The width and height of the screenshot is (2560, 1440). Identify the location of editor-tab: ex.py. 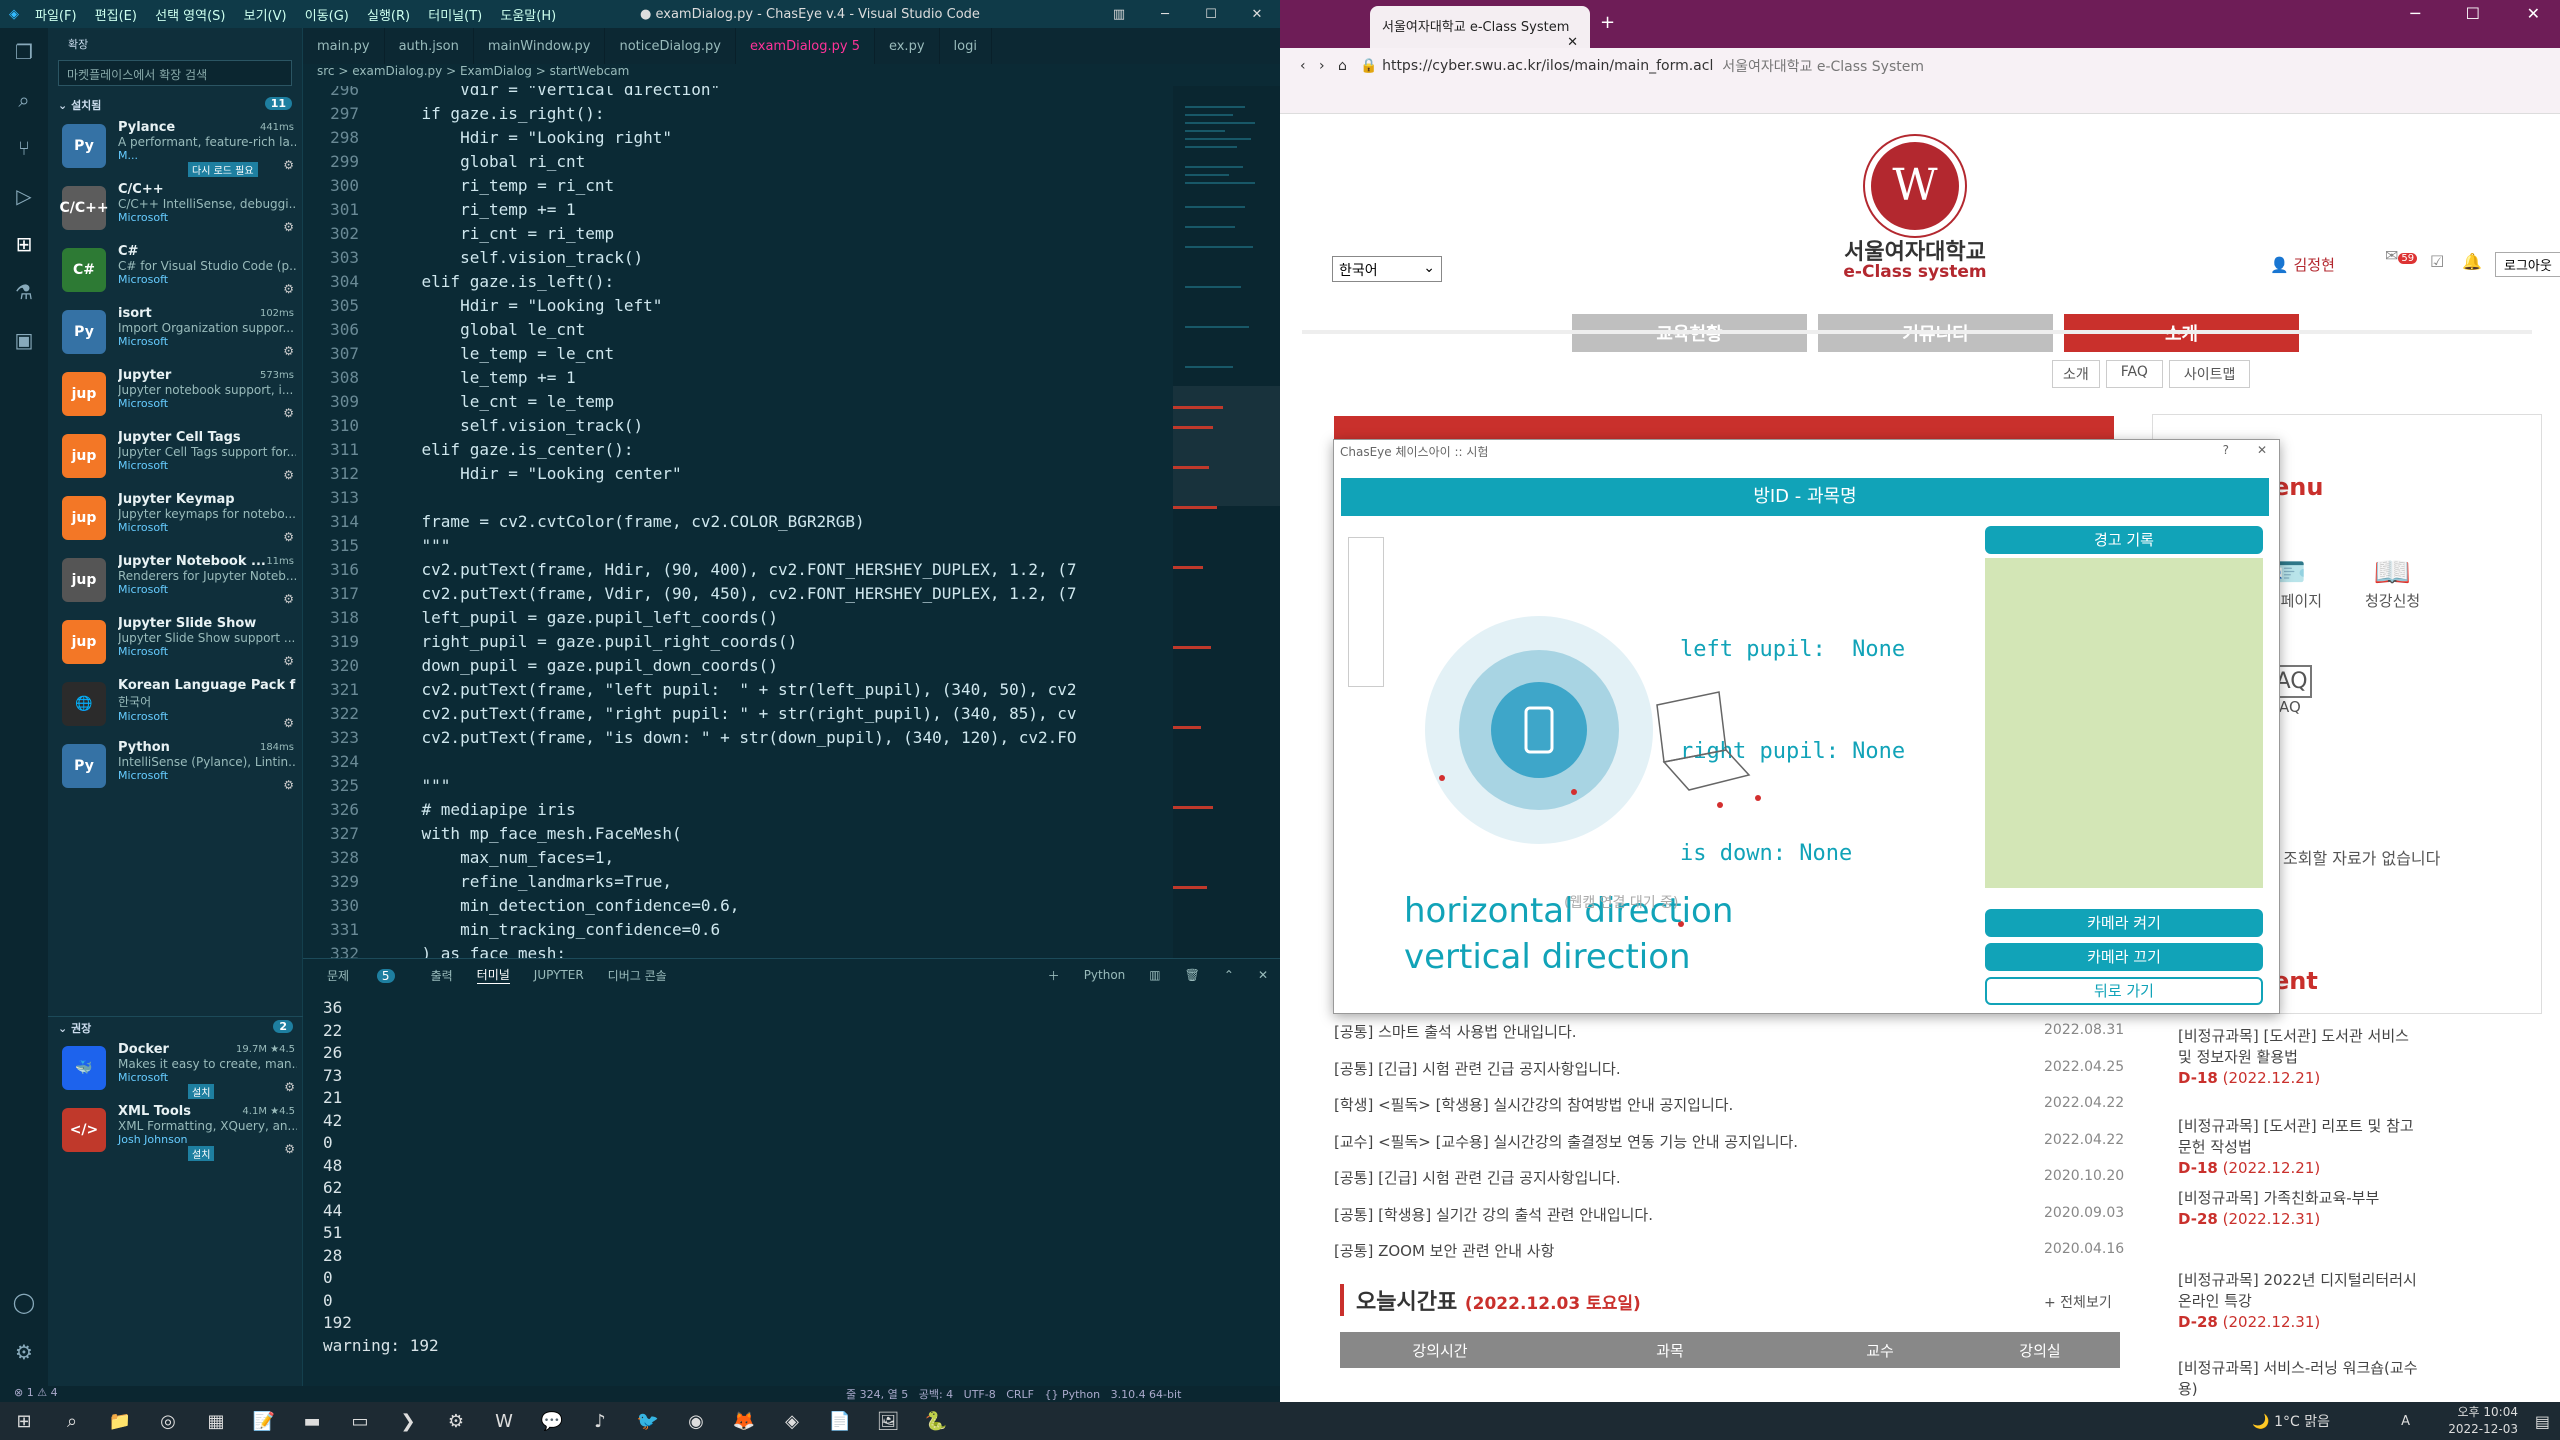
(907, 46).